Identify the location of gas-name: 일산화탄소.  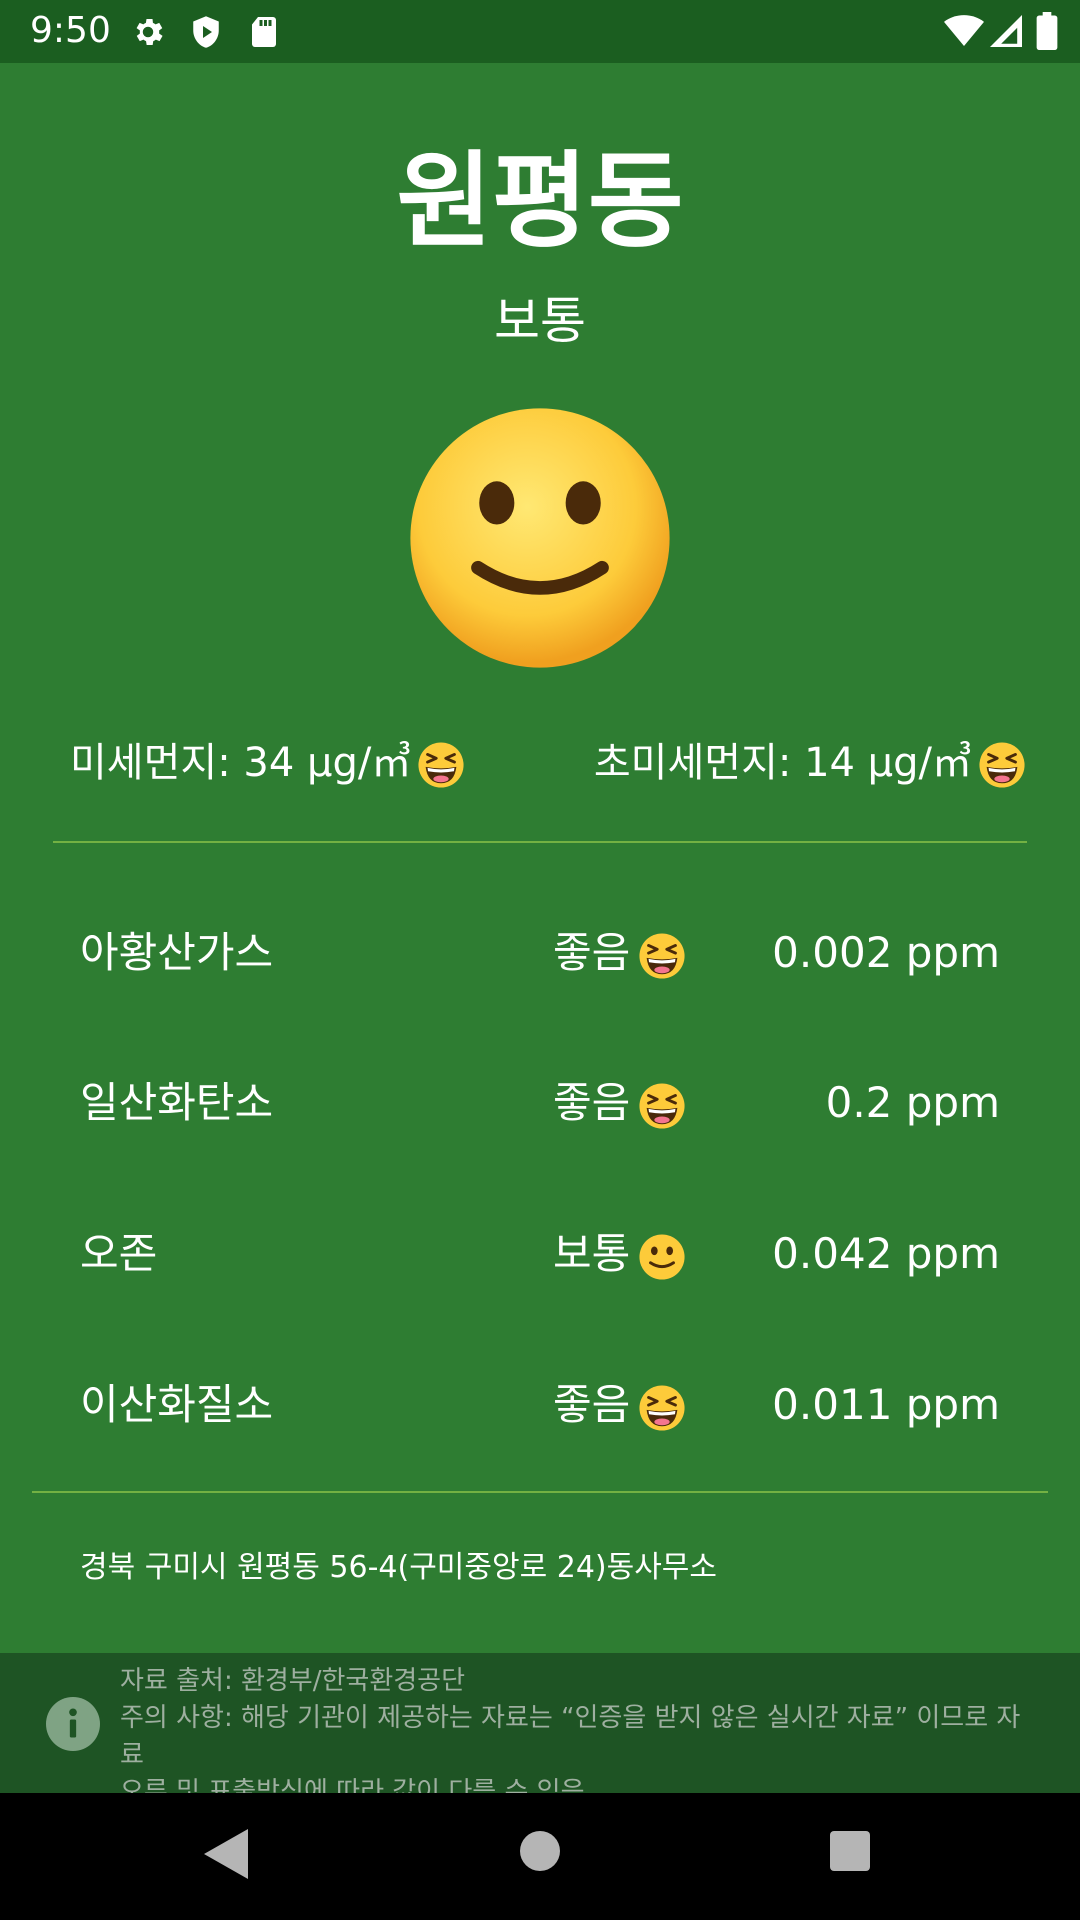
(177, 1102).